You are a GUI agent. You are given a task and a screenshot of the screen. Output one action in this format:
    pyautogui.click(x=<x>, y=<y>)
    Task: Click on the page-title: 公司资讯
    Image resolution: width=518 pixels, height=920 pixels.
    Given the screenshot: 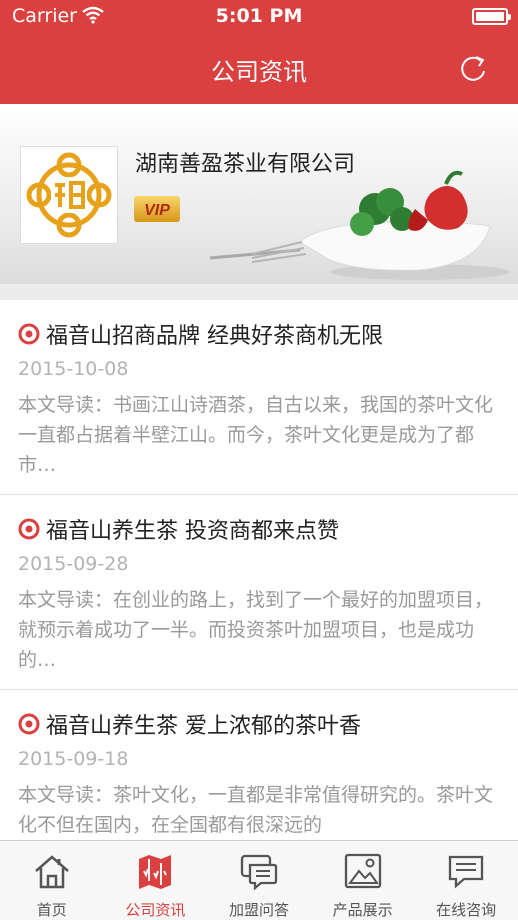 What is the action you would take?
    pyautogui.click(x=259, y=72)
    